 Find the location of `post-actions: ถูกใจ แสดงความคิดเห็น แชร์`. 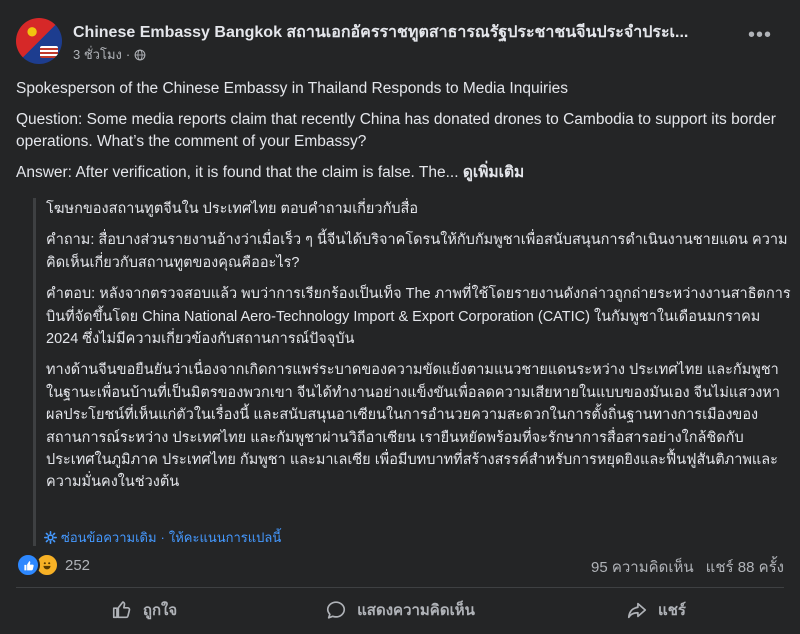

post-actions: ถูกใจ แสดงความคิดเห็น แชร์ is located at coordinates (400, 610).